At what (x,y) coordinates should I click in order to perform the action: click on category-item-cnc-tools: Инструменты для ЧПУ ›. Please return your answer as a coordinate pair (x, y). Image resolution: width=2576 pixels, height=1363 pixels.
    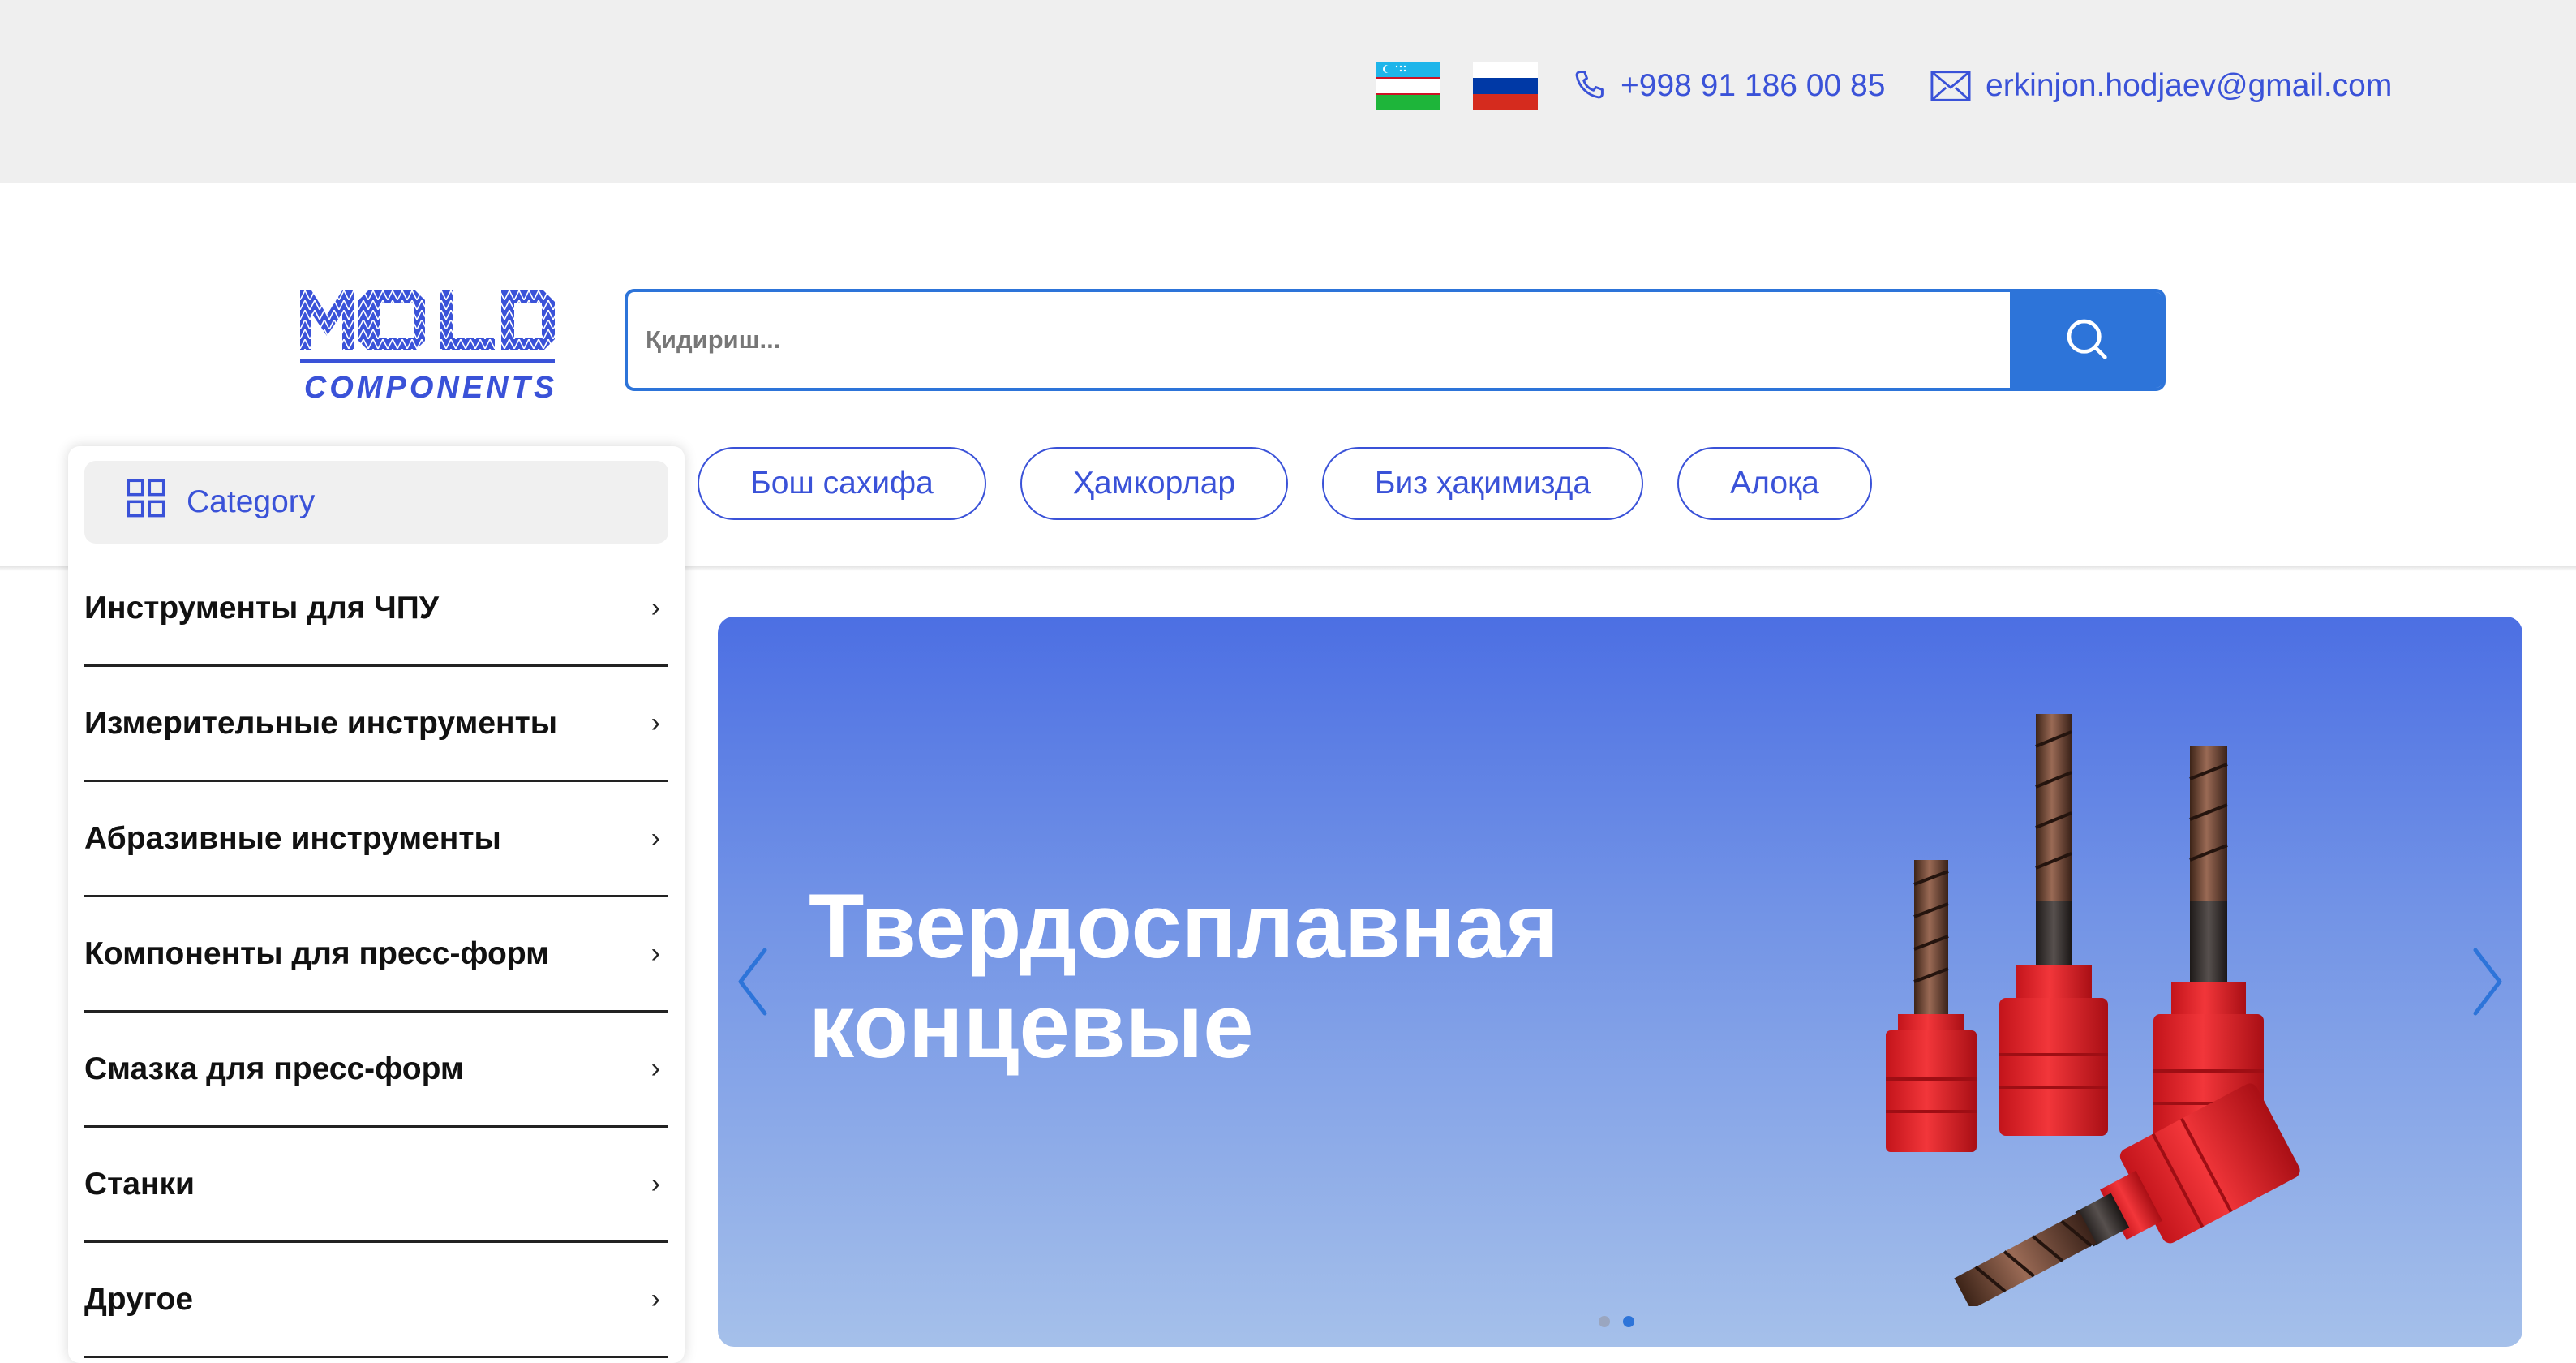
    Looking at the image, I should click on (376, 610).